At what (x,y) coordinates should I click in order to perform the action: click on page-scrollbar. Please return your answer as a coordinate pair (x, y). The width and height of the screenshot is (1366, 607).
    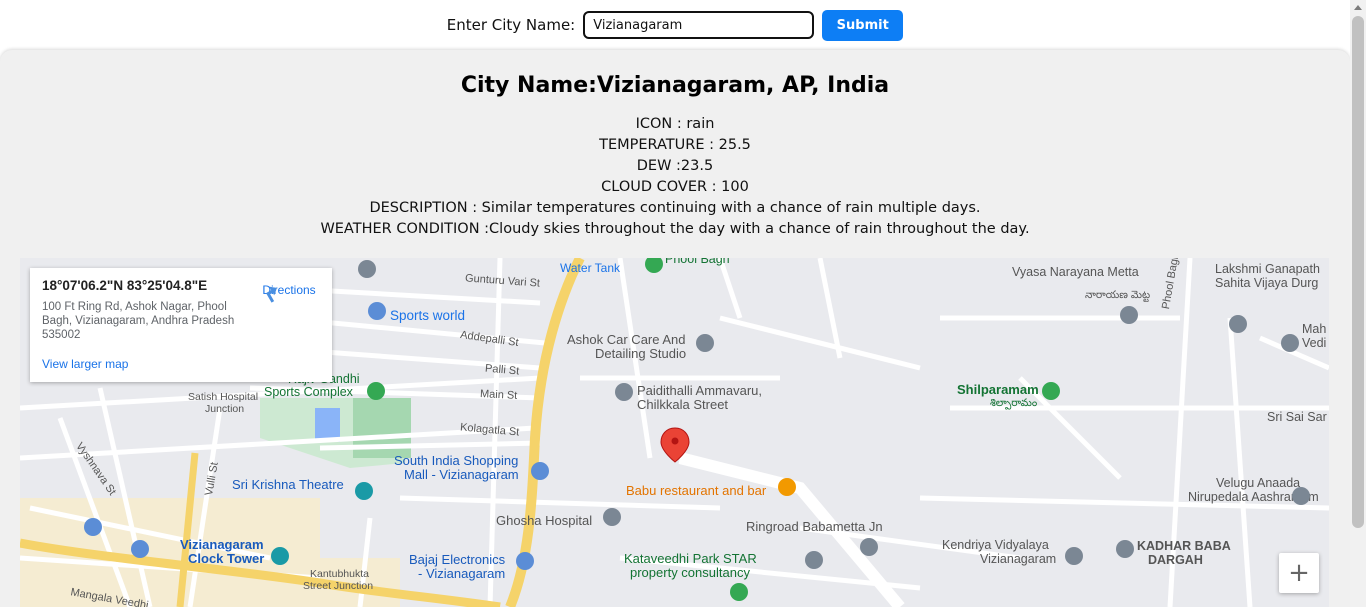
    Looking at the image, I should click on (1358, 303).